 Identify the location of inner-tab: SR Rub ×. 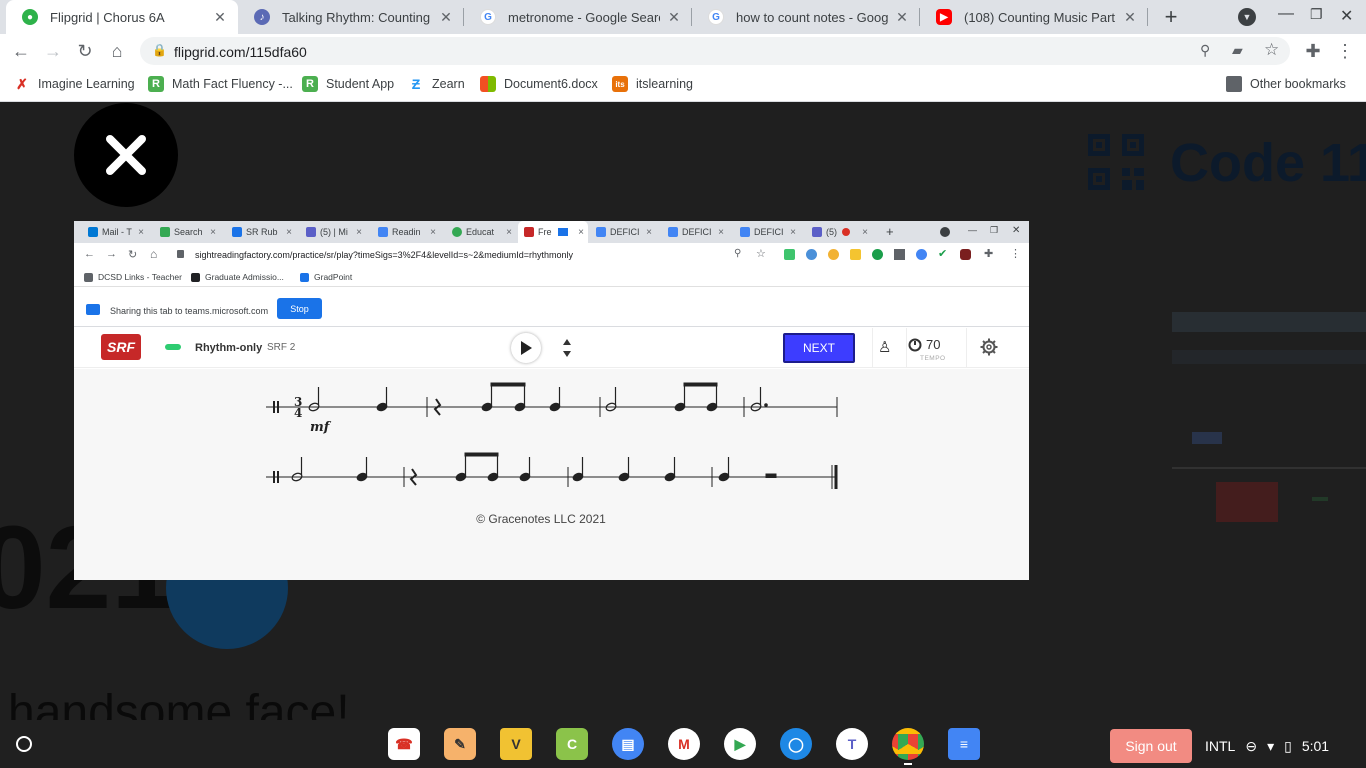
(261, 232).